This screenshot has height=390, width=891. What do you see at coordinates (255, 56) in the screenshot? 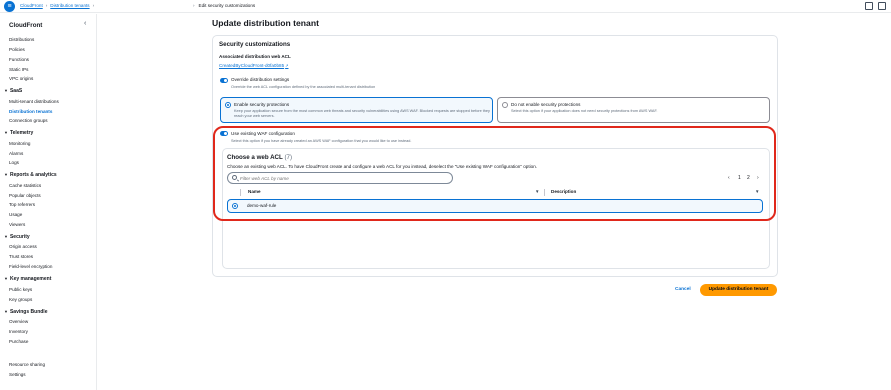
I see `associated-web-acl-label: Associated distribution web ACL` at bounding box center [255, 56].